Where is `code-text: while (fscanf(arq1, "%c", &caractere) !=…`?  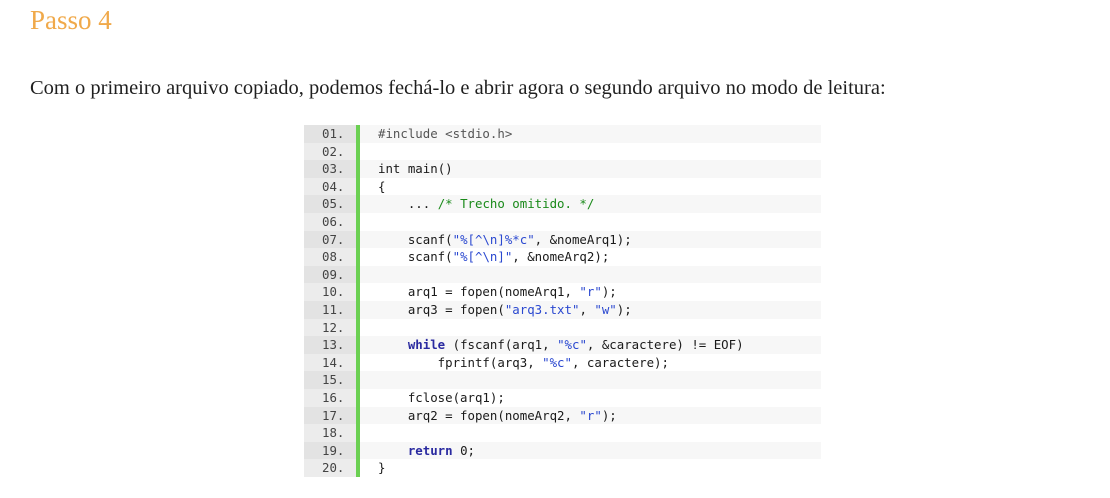
code-text: while (fscanf(arq1, "%c", &caractere) !=… is located at coordinates (552, 345).